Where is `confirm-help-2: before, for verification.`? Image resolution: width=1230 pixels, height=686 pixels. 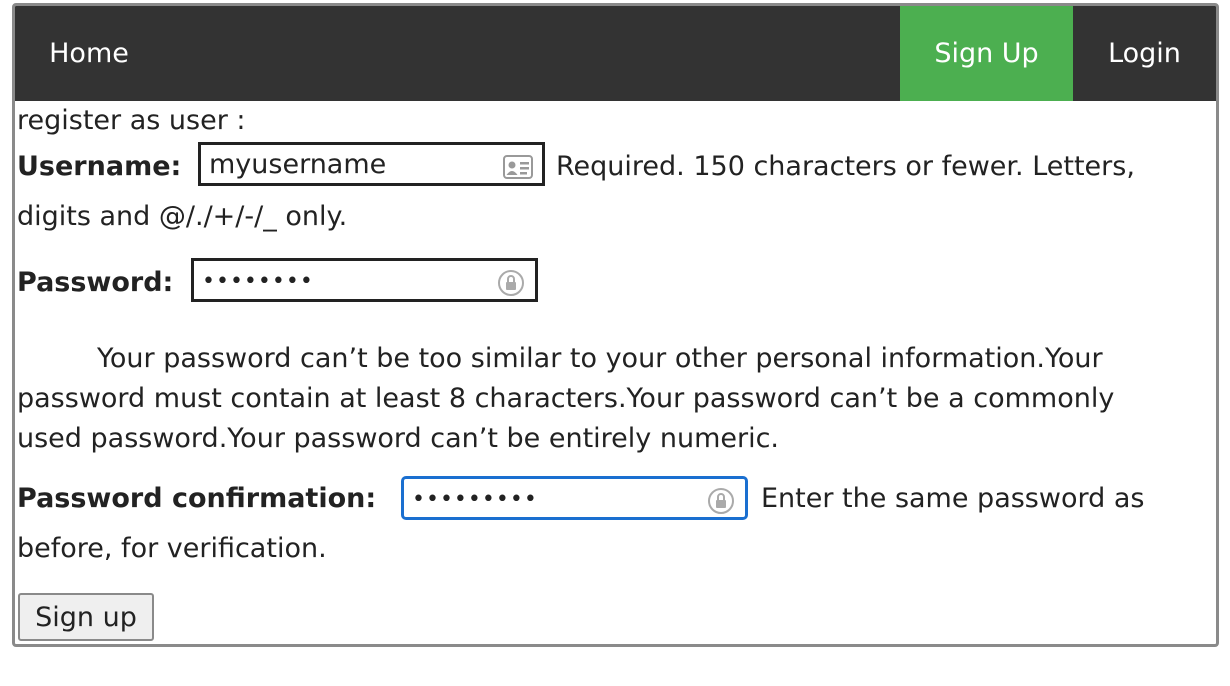
confirm-help-2: before, for verification. is located at coordinates (172, 548).